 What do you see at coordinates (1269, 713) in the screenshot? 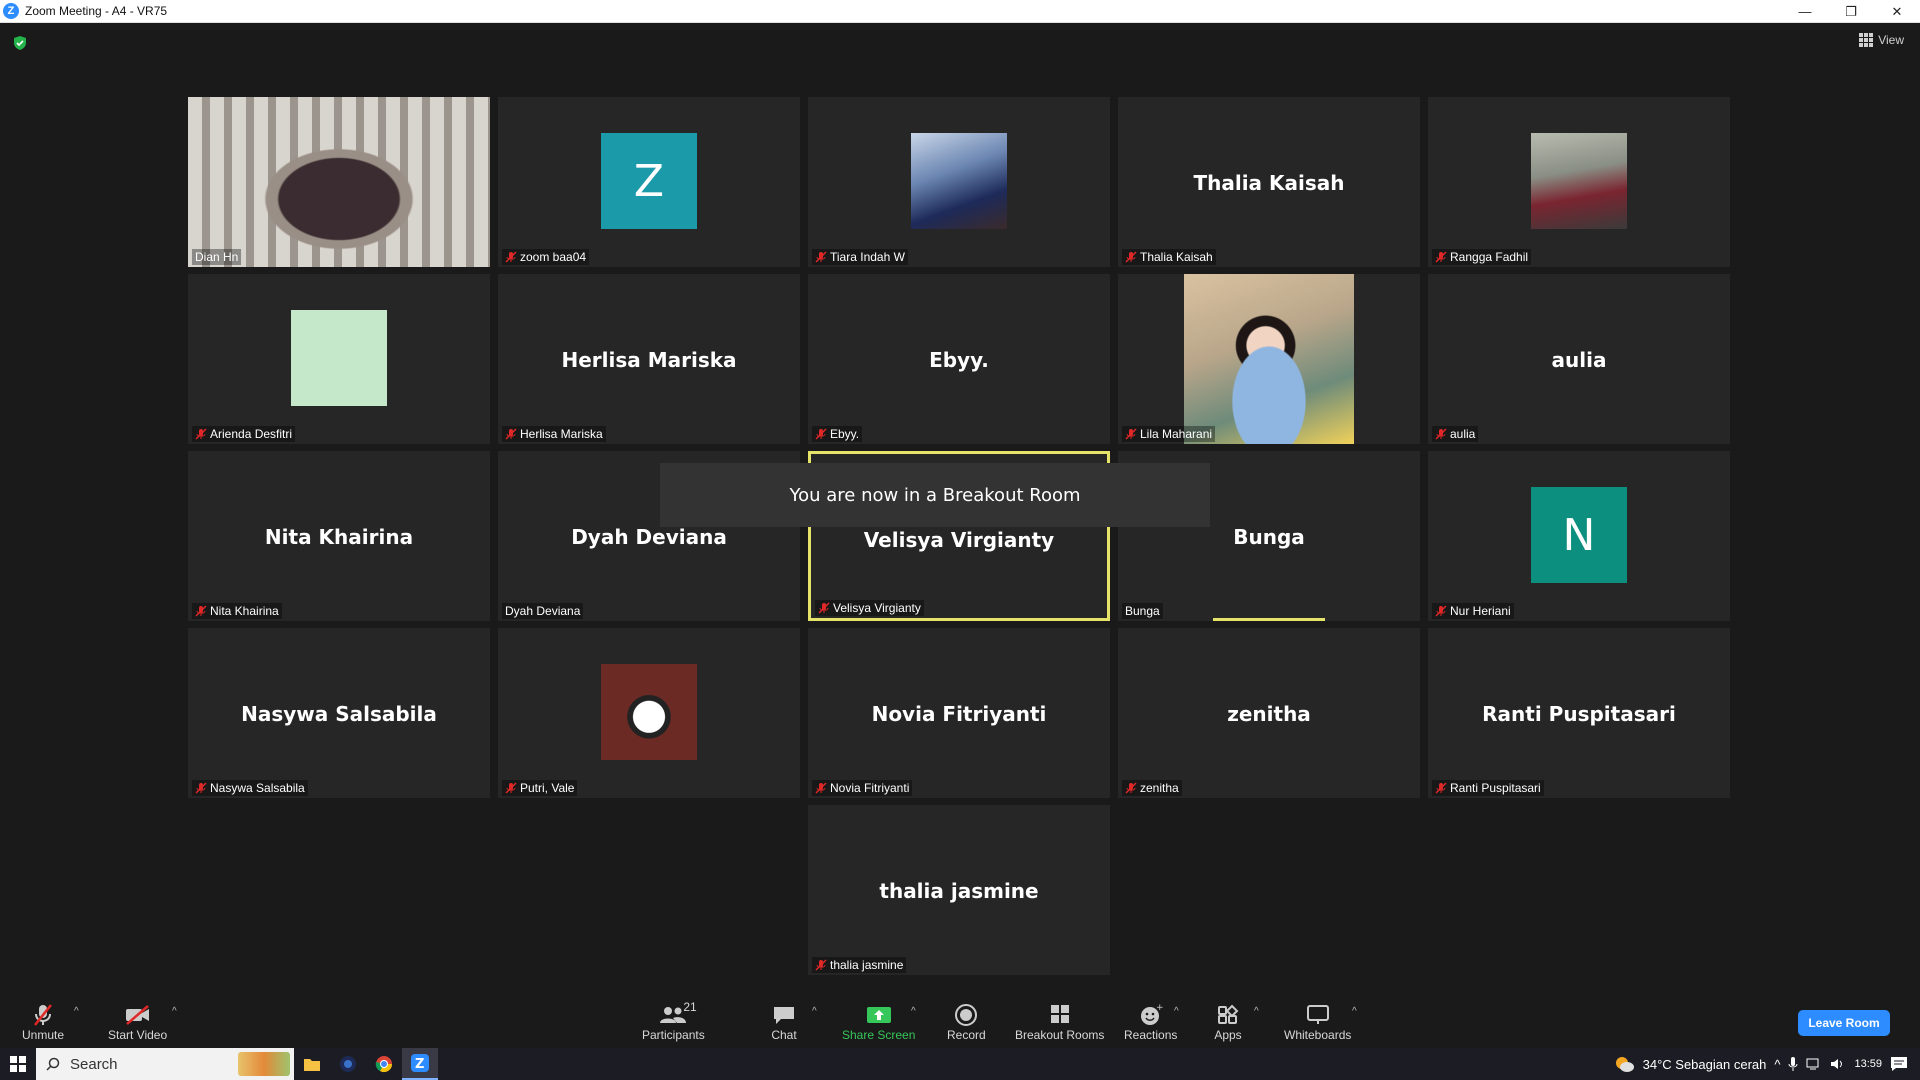
I see `participant-tile: zenitha zenitha` at bounding box center [1269, 713].